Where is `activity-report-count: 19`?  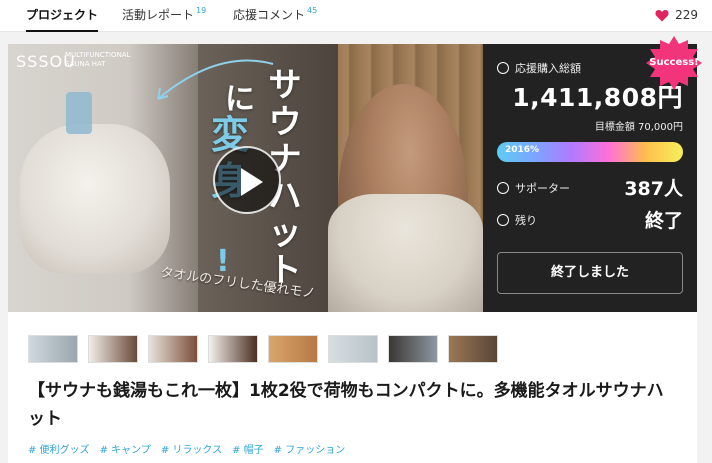
activity-report-count: 19 is located at coordinates (201, 10).